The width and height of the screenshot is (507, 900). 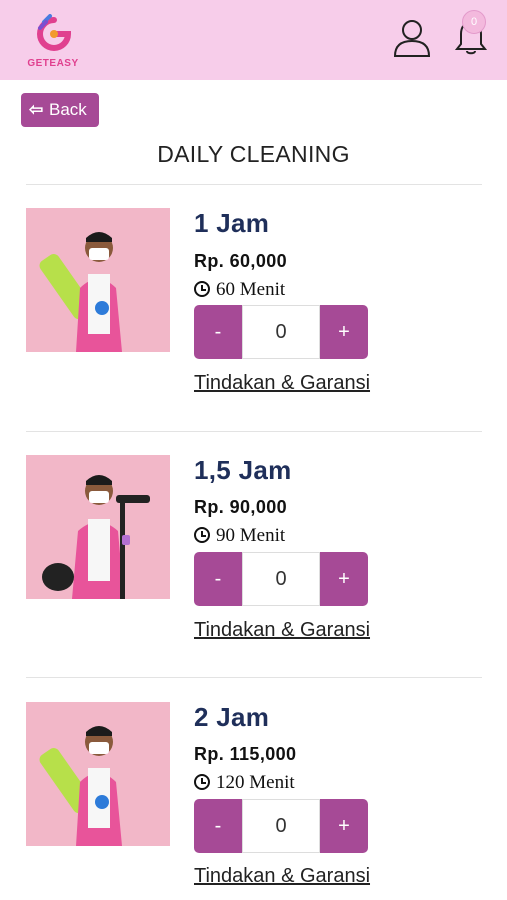 I want to click on package-duration: 1 Jam, so click(x=232, y=223).